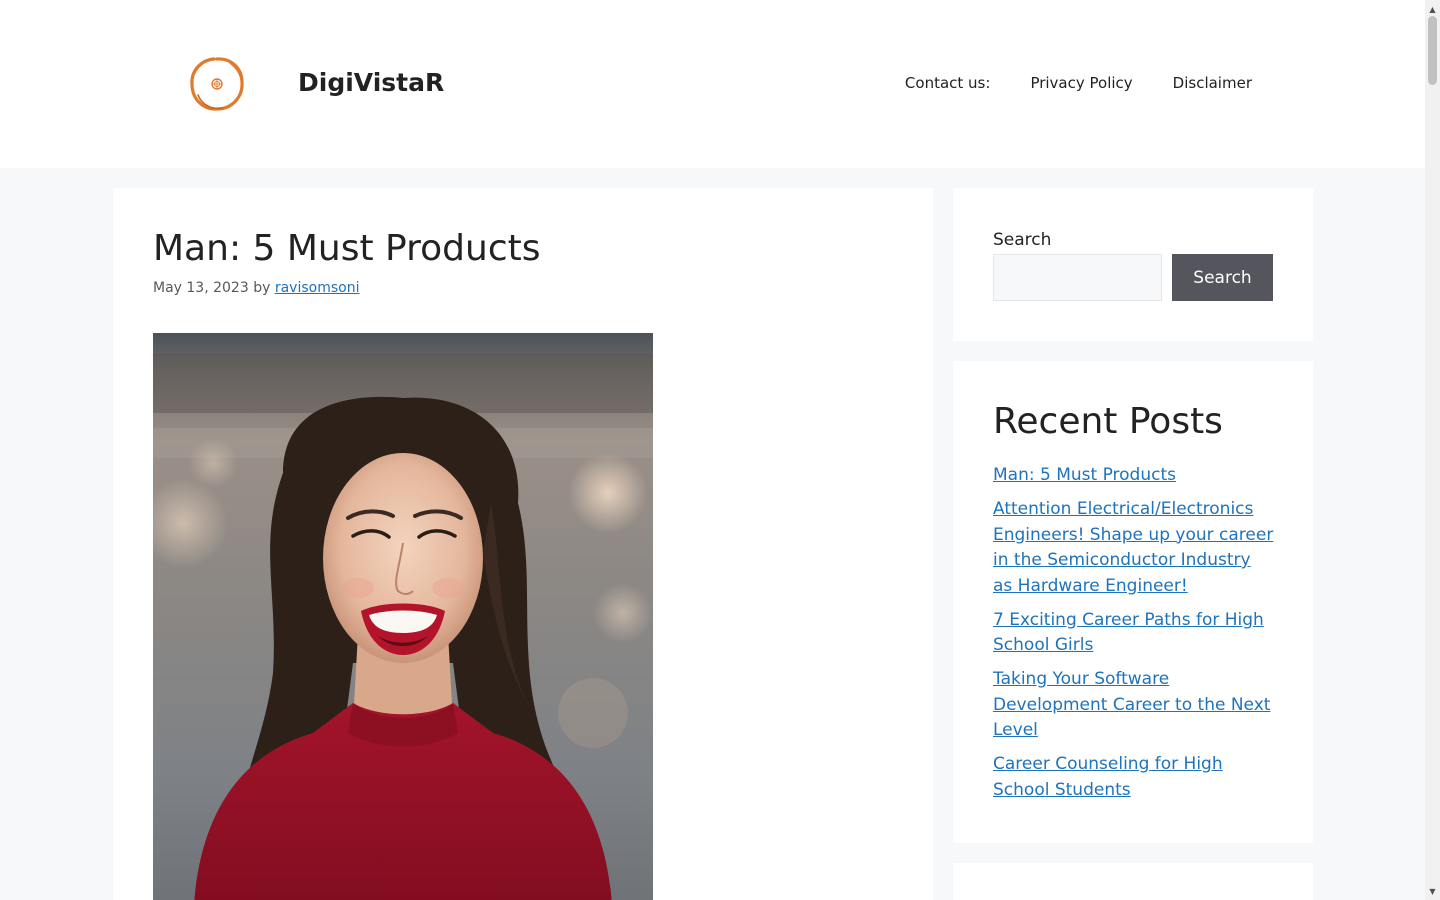  What do you see at coordinates (1108, 421) in the screenshot?
I see `recent-posts-title: Recent Posts` at bounding box center [1108, 421].